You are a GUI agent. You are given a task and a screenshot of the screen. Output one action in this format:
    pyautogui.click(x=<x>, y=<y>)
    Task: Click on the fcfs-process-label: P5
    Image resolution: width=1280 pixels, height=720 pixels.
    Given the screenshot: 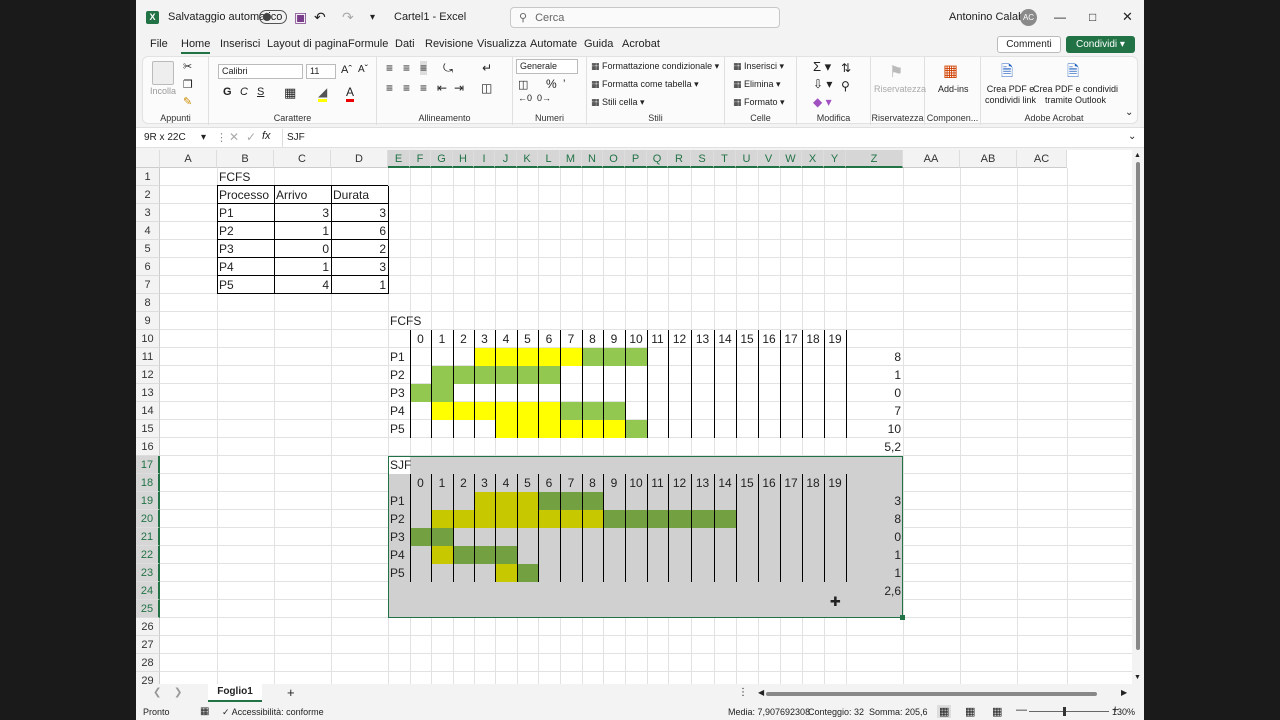 What is the action you would take?
    pyautogui.click(x=399, y=429)
    